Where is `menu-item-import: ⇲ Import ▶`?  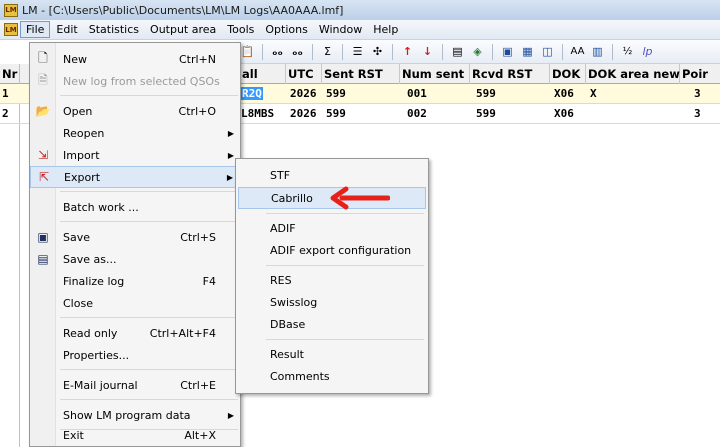
menu-item-import: ⇲ Import ▶ is located at coordinates (135, 155).